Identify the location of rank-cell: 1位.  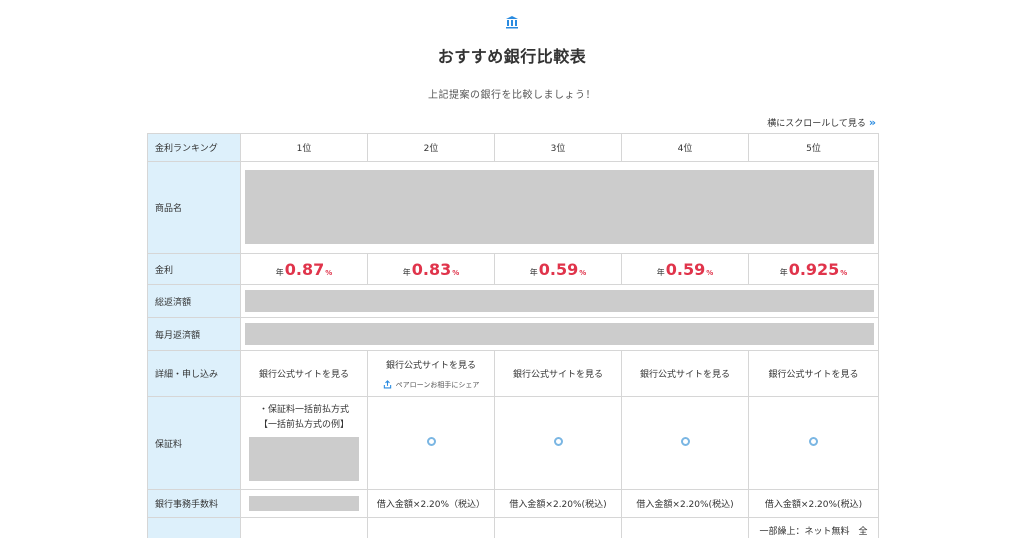
(304, 147).